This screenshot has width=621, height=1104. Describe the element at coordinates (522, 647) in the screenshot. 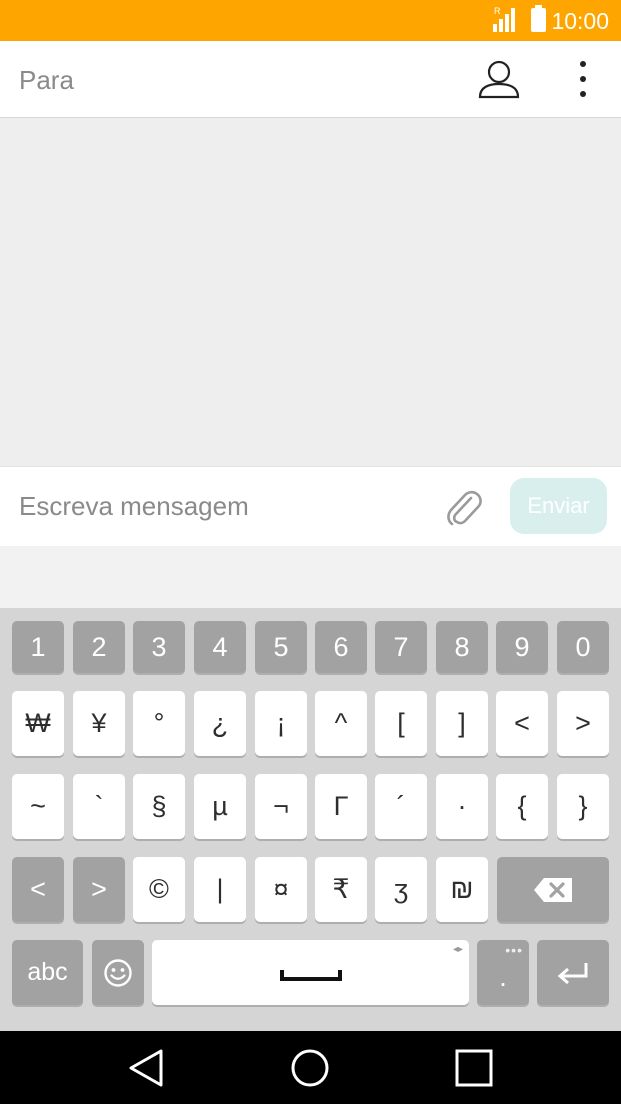

I see `key-9: 9` at that location.